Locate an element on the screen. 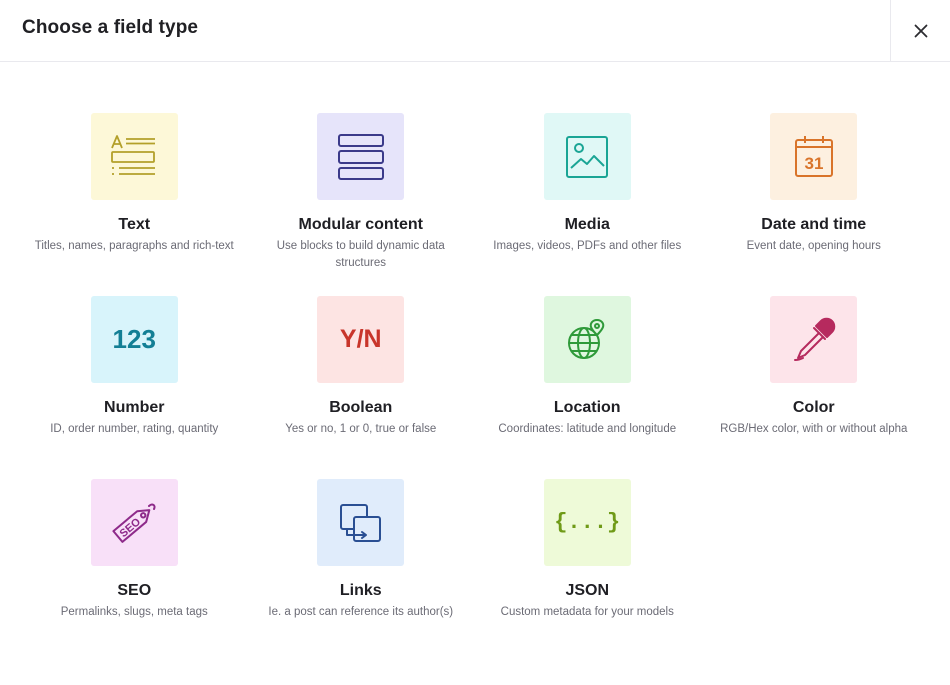 This screenshot has width=950, height=685. field-type-description: Titles, names, paragraphs and rich-text is located at coordinates (134, 246).